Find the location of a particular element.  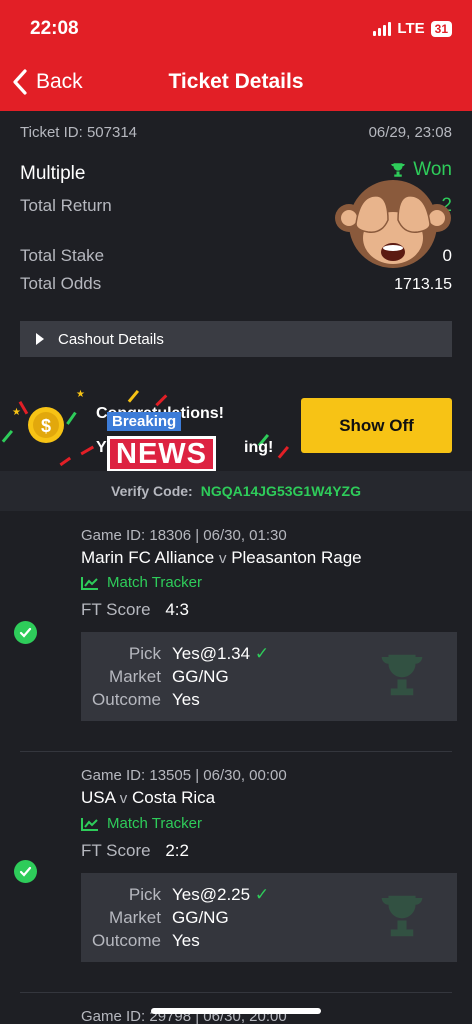

verify-code-bar: Verify Code: NGQA14JG53G1W4YZG is located at coordinates (236, 491).